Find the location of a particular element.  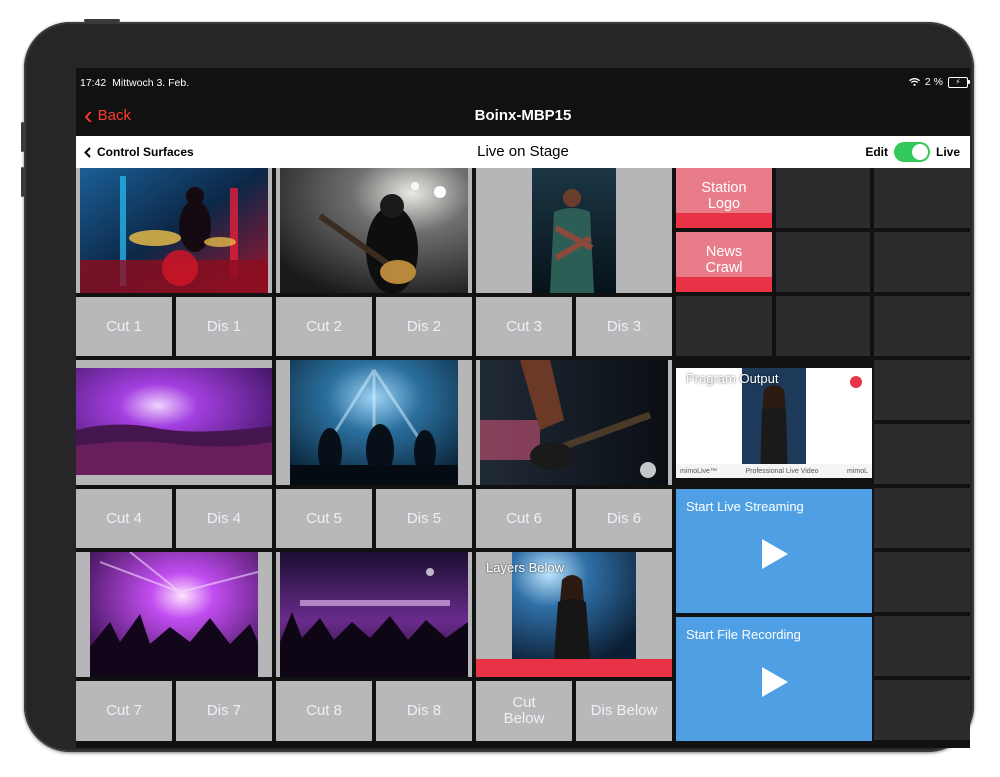

nav-bar: ‹ Back Boinx-MBP15 is located at coordinates (523, 117).